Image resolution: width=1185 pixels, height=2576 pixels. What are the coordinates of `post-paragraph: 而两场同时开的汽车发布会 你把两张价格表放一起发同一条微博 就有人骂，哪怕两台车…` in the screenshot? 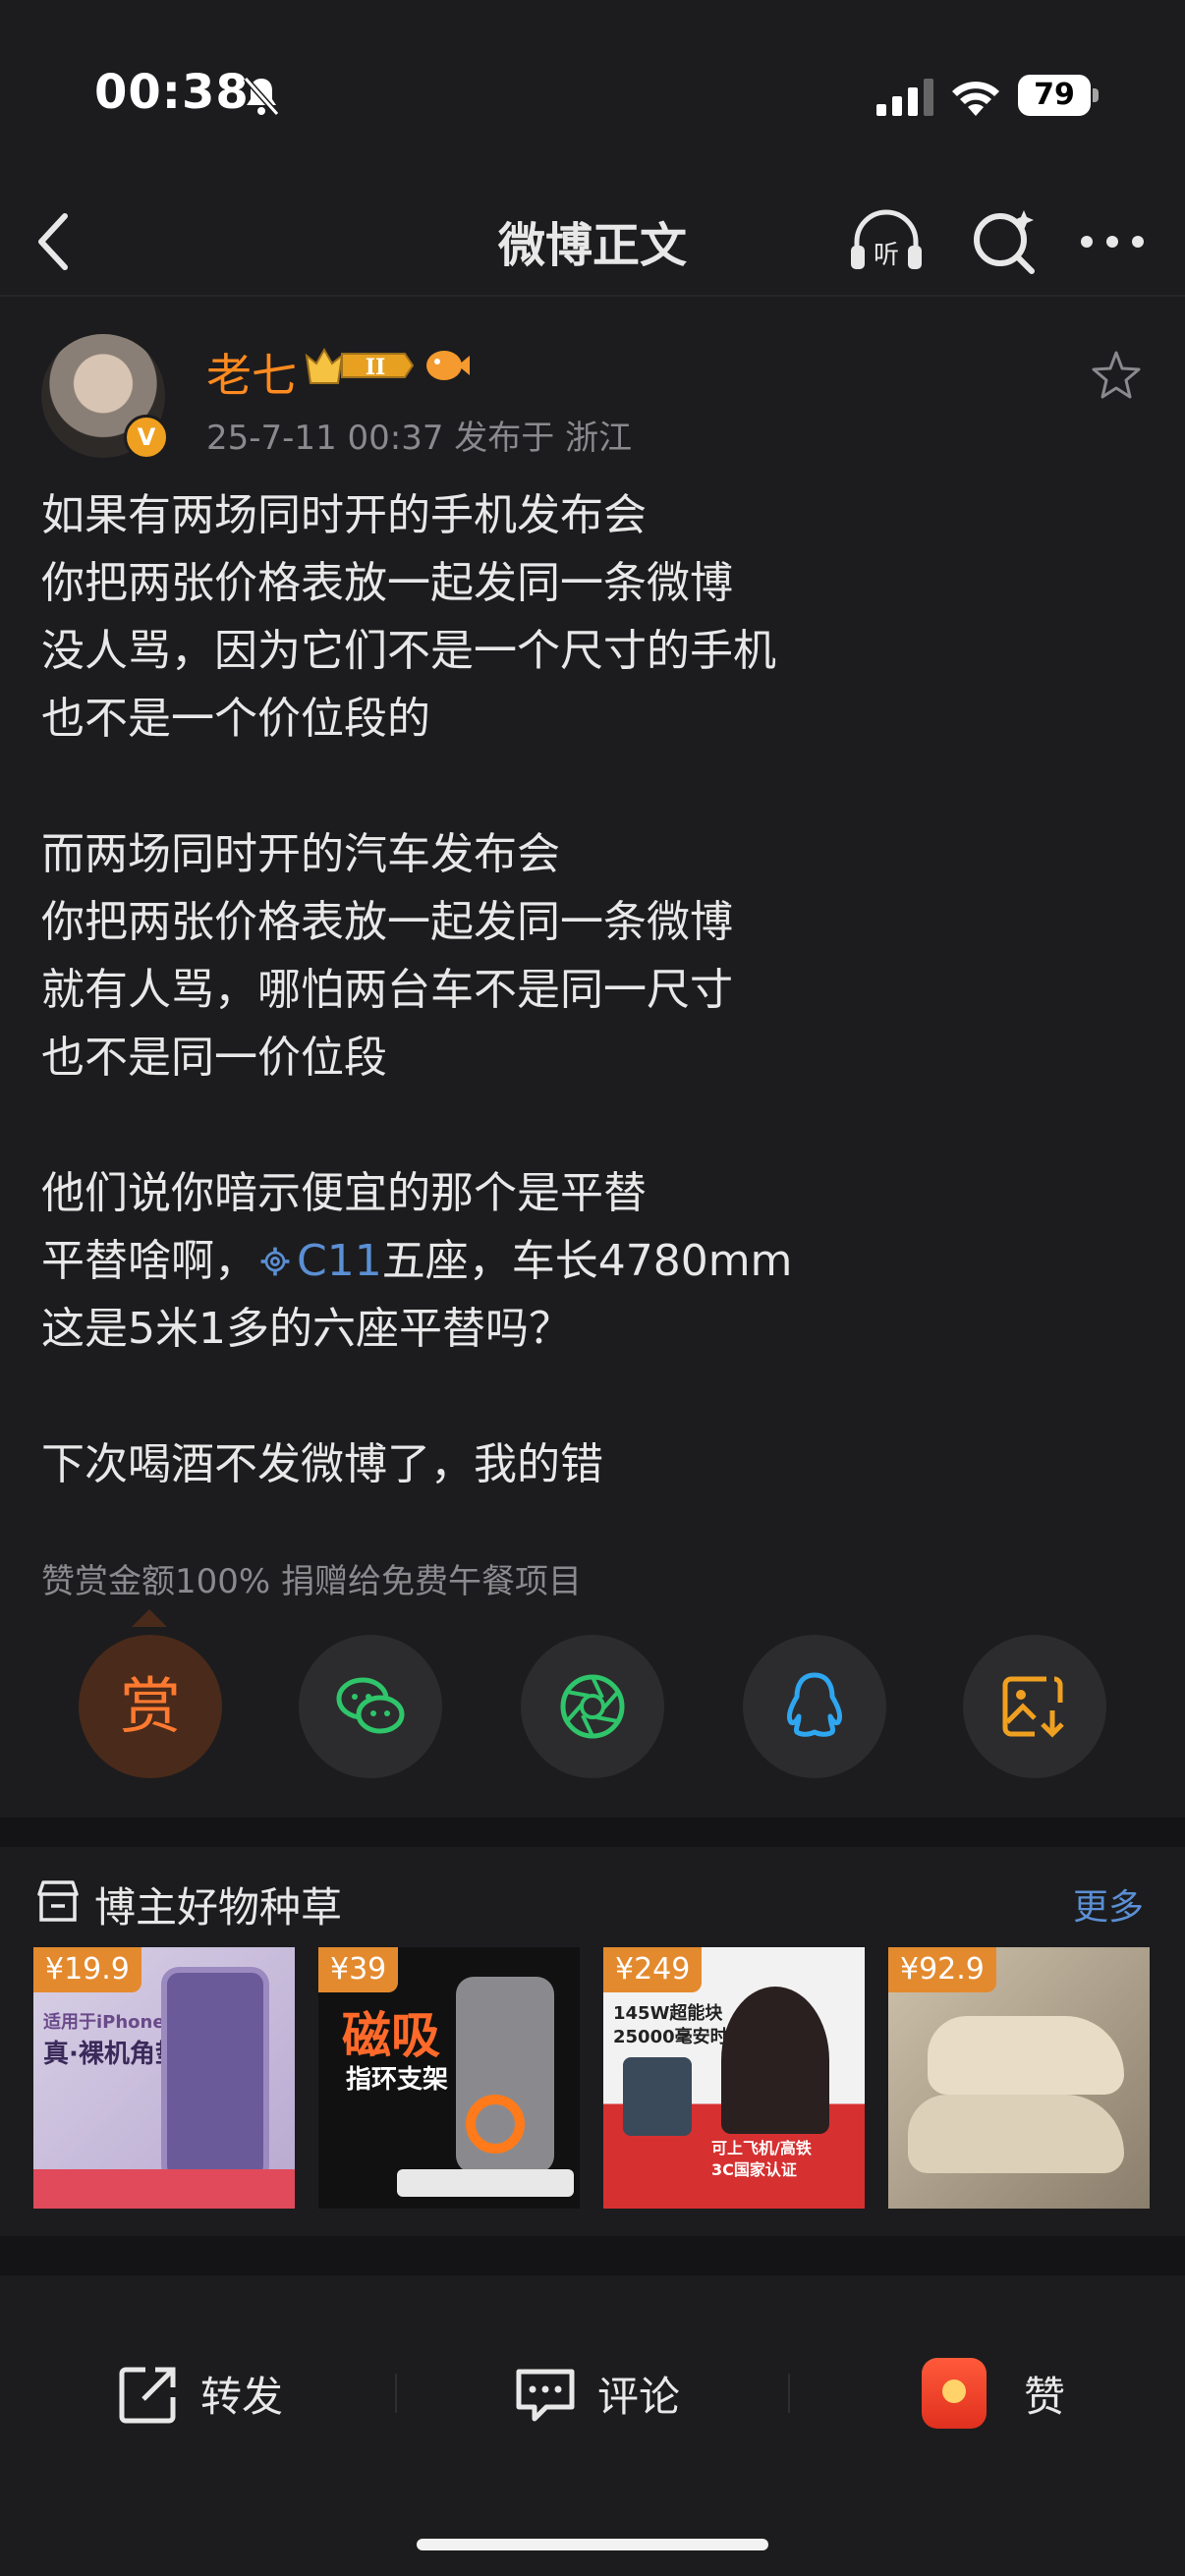 It's located at (387, 956).